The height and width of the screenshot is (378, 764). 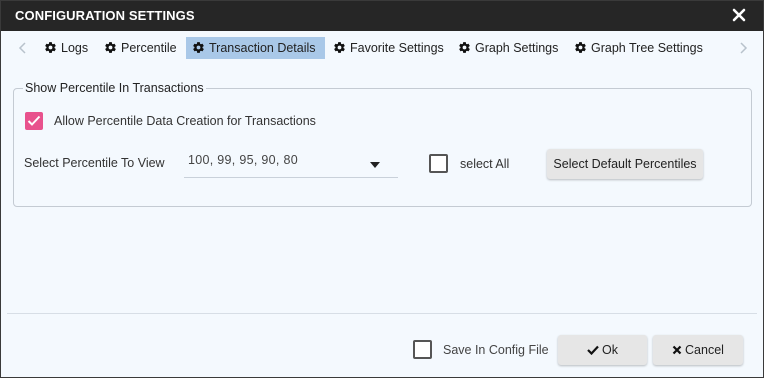 What do you see at coordinates (422, 349) in the screenshot?
I see `save-in-config-checkbox` at bounding box center [422, 349].